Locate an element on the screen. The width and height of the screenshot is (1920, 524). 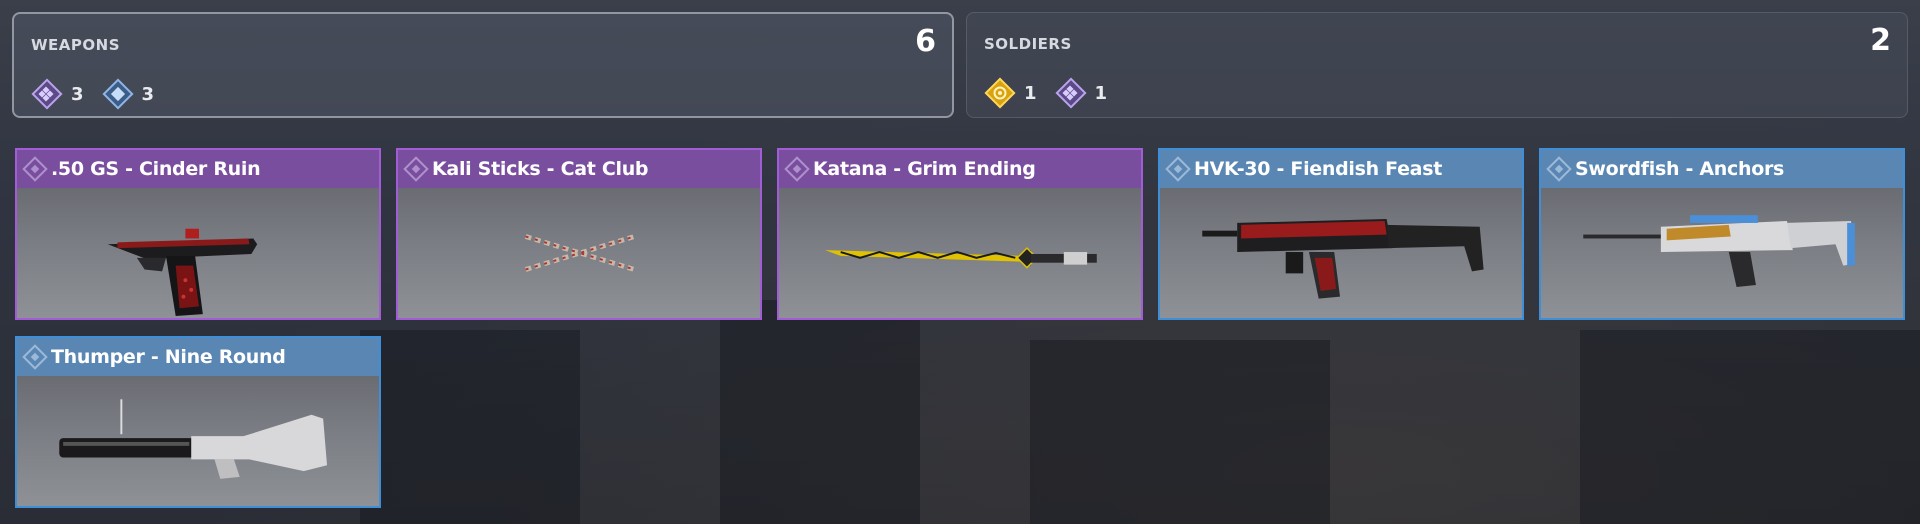
soldiers-epic-value: 1 is located at coordinates (1101, 93).